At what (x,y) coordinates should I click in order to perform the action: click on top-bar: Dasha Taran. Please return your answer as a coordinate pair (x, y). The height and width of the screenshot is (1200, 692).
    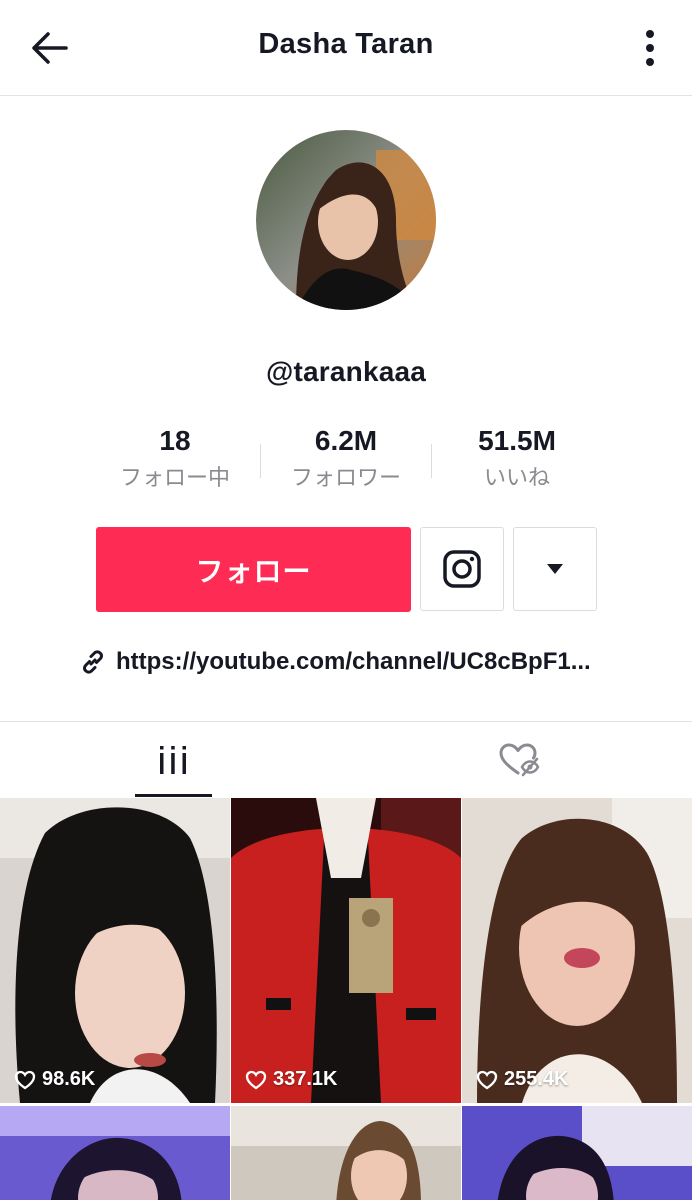
    Looking at the image, I should click on (346, 48).